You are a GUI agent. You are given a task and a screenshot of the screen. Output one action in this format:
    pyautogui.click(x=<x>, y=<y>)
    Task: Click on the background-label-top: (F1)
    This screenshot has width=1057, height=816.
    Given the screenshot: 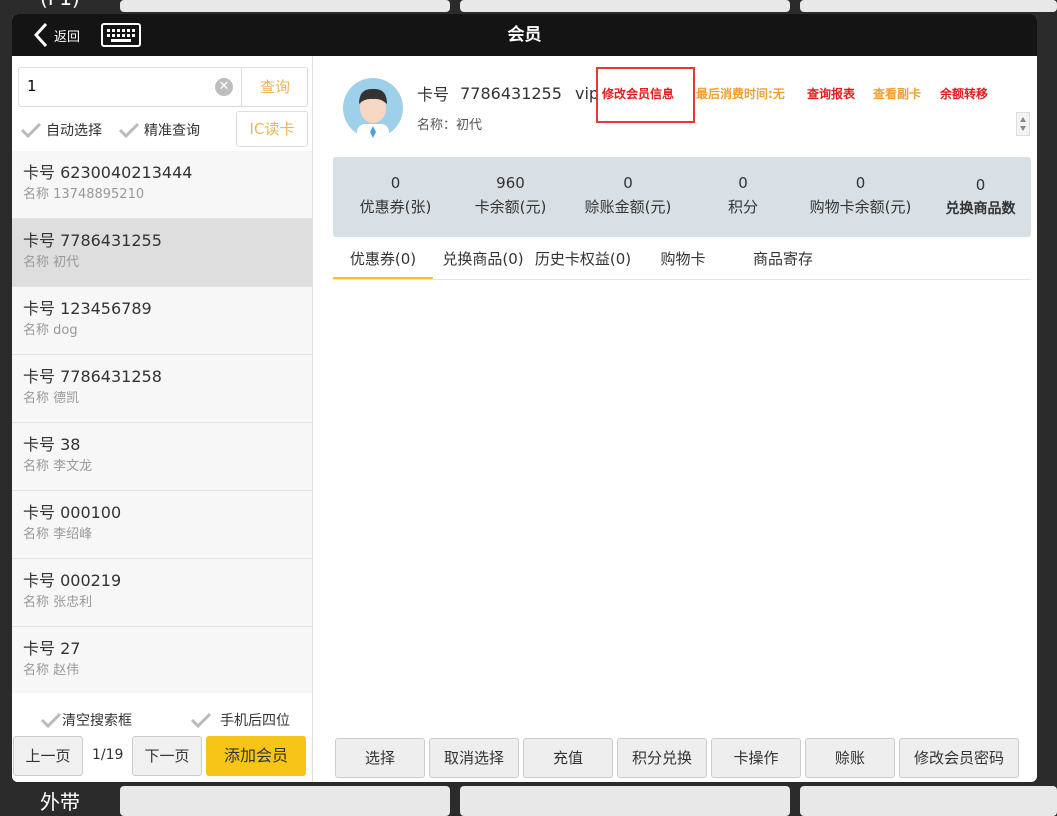 What is the action you would take?
    pyautogui.click(x=60, y=5)
    